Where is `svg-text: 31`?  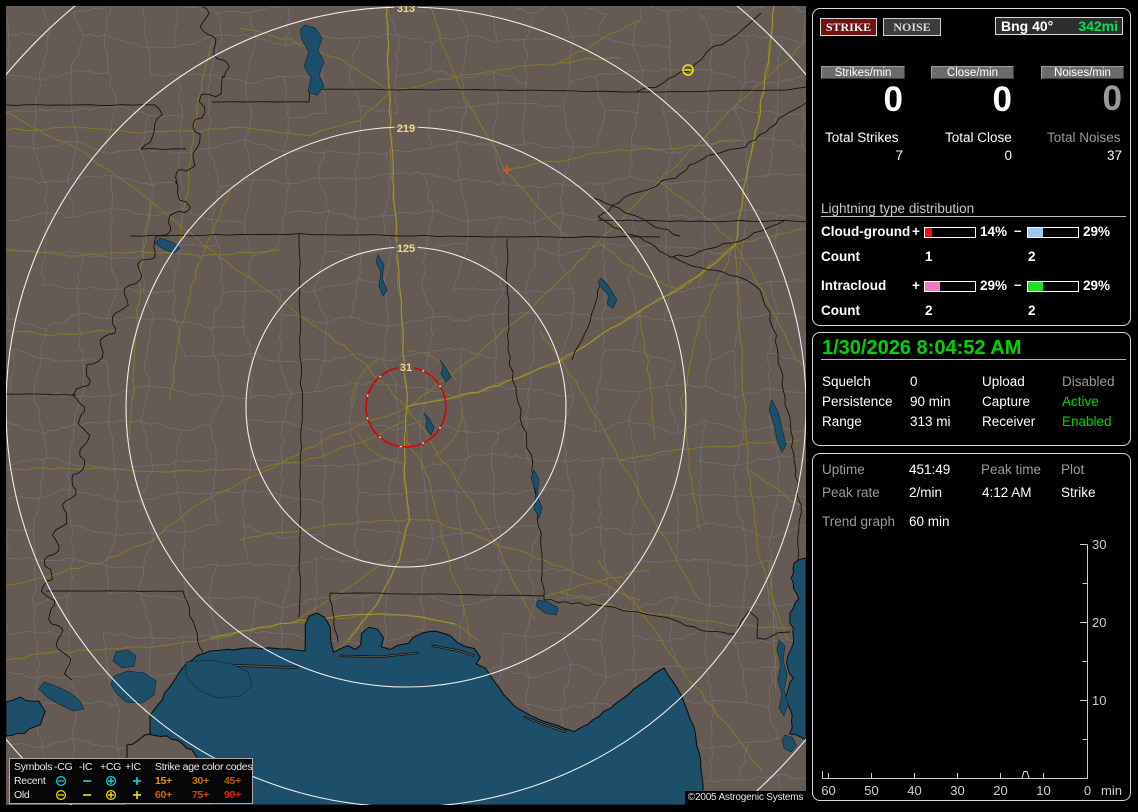 svg-text: 31 is located at coordinates (406, 368).